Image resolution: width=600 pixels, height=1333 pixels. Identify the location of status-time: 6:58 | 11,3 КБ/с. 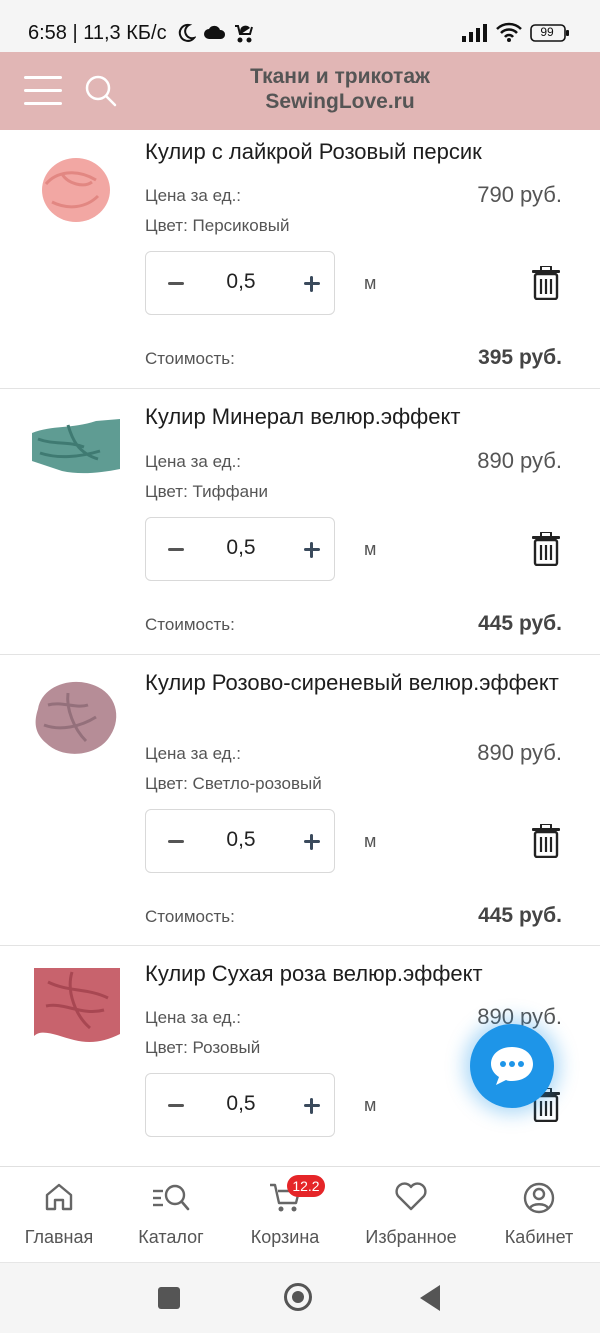
(97, 33).